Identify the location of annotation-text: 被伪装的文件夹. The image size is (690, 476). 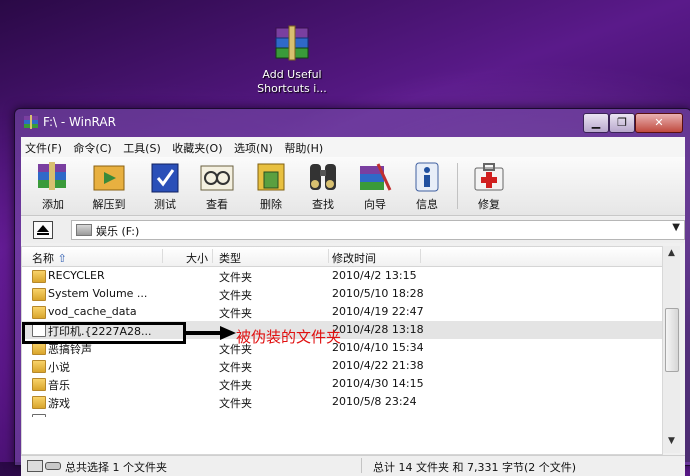
(289, 337).